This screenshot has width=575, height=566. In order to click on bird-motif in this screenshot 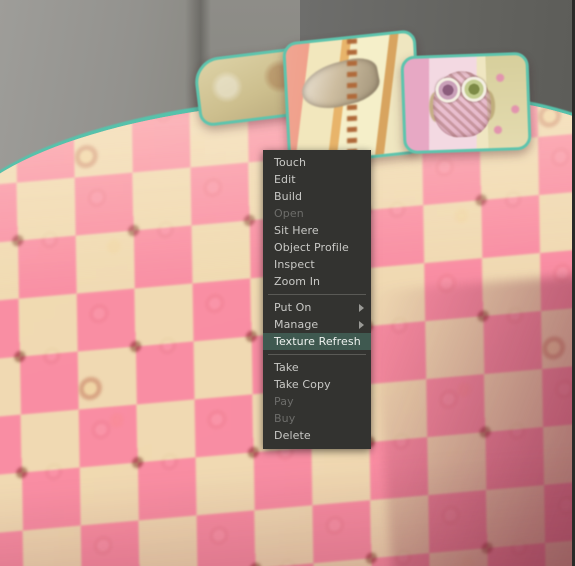, I will do `click(340, 84)`.